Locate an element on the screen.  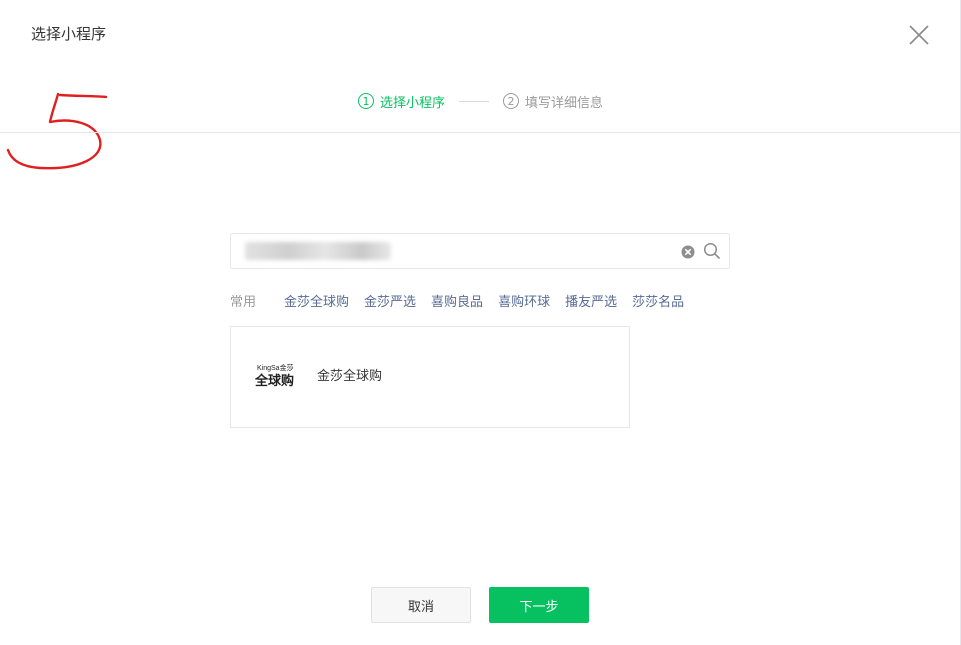
step-1-number: 1 is located at coordinates (365, 101).